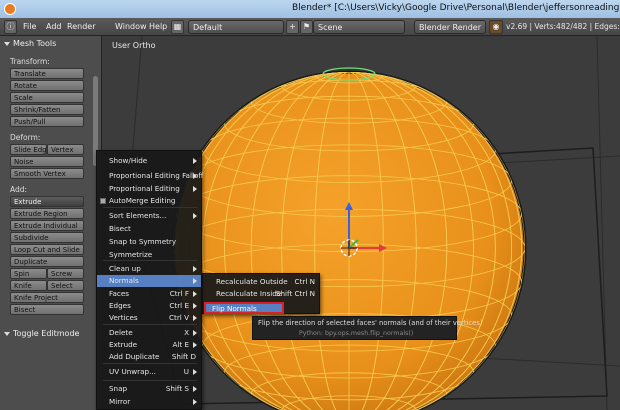  I want to click on menu-render: Render, so click(81, 26).